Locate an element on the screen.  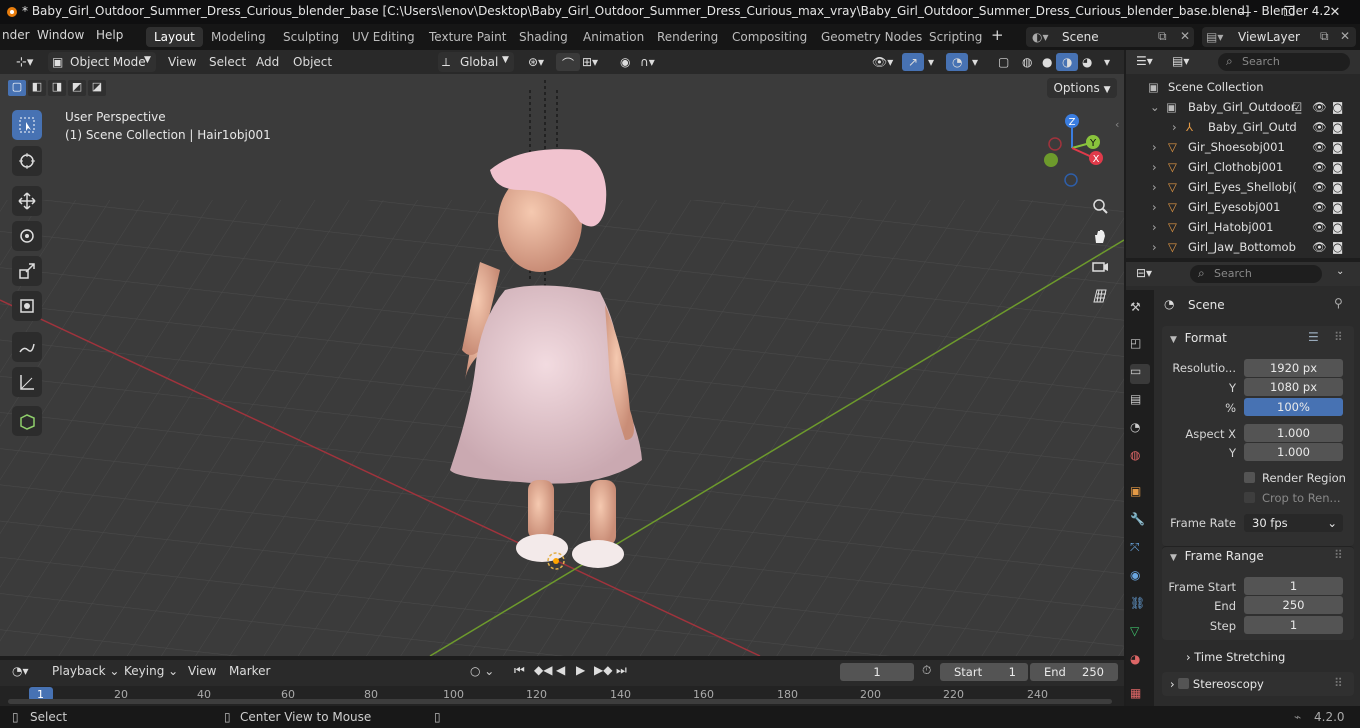
timeline-scrollbar is located at coordinates (560, 701).